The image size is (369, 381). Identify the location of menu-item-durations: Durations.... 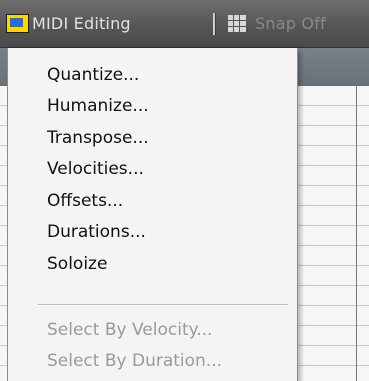
(96, 232).